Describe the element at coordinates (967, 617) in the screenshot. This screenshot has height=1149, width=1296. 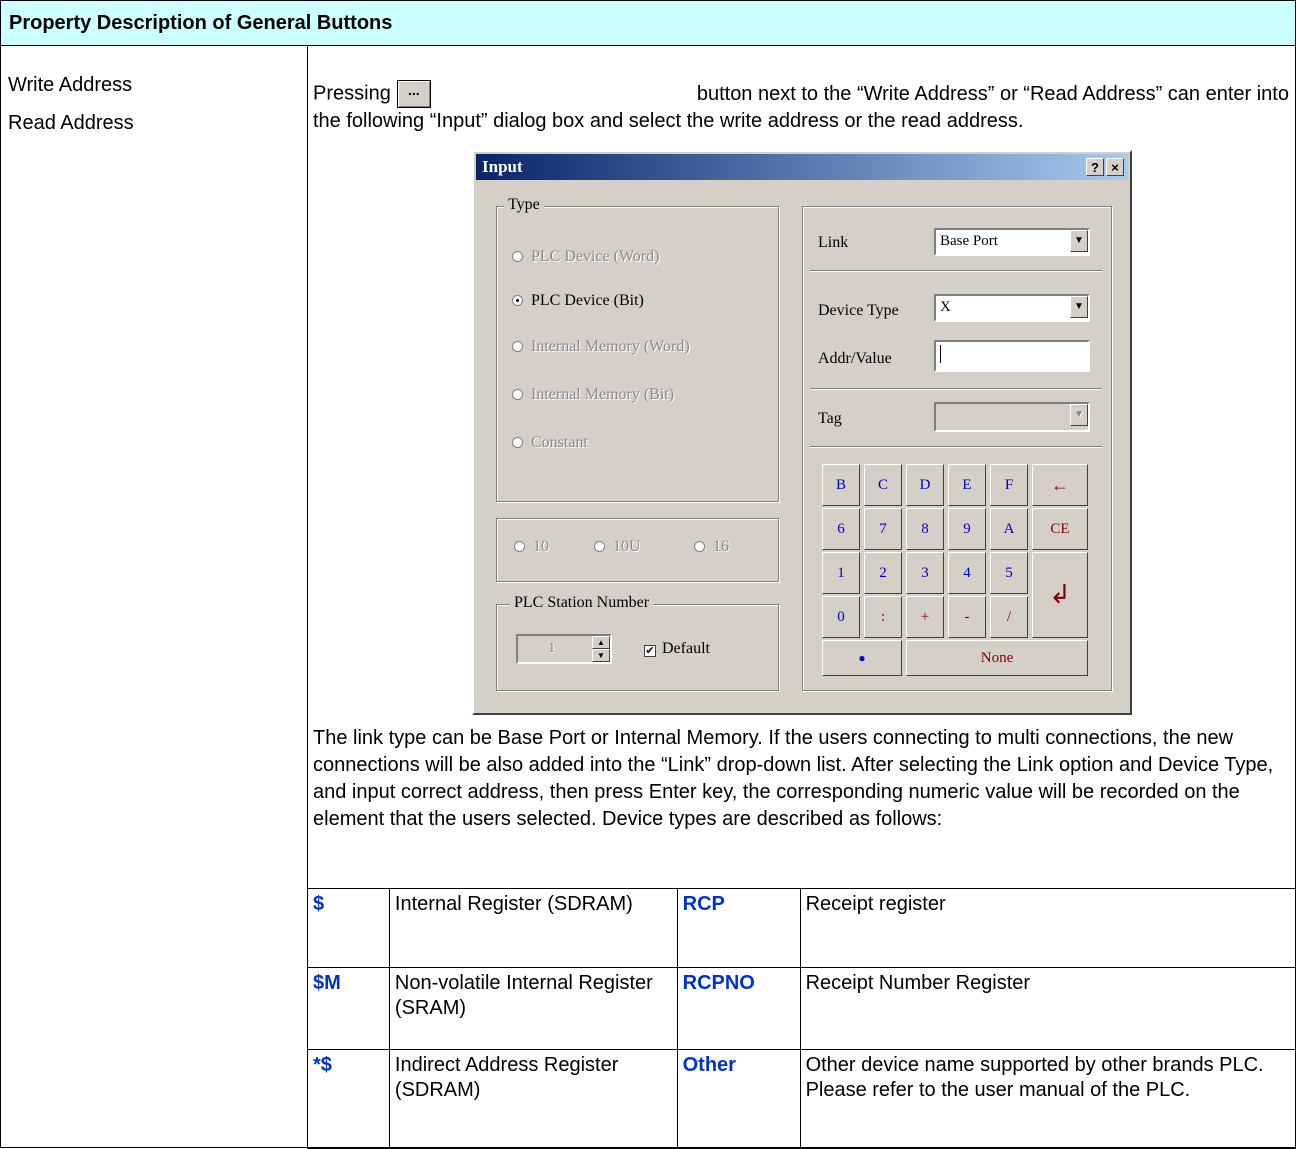
I see `key-minus: -` at that location.